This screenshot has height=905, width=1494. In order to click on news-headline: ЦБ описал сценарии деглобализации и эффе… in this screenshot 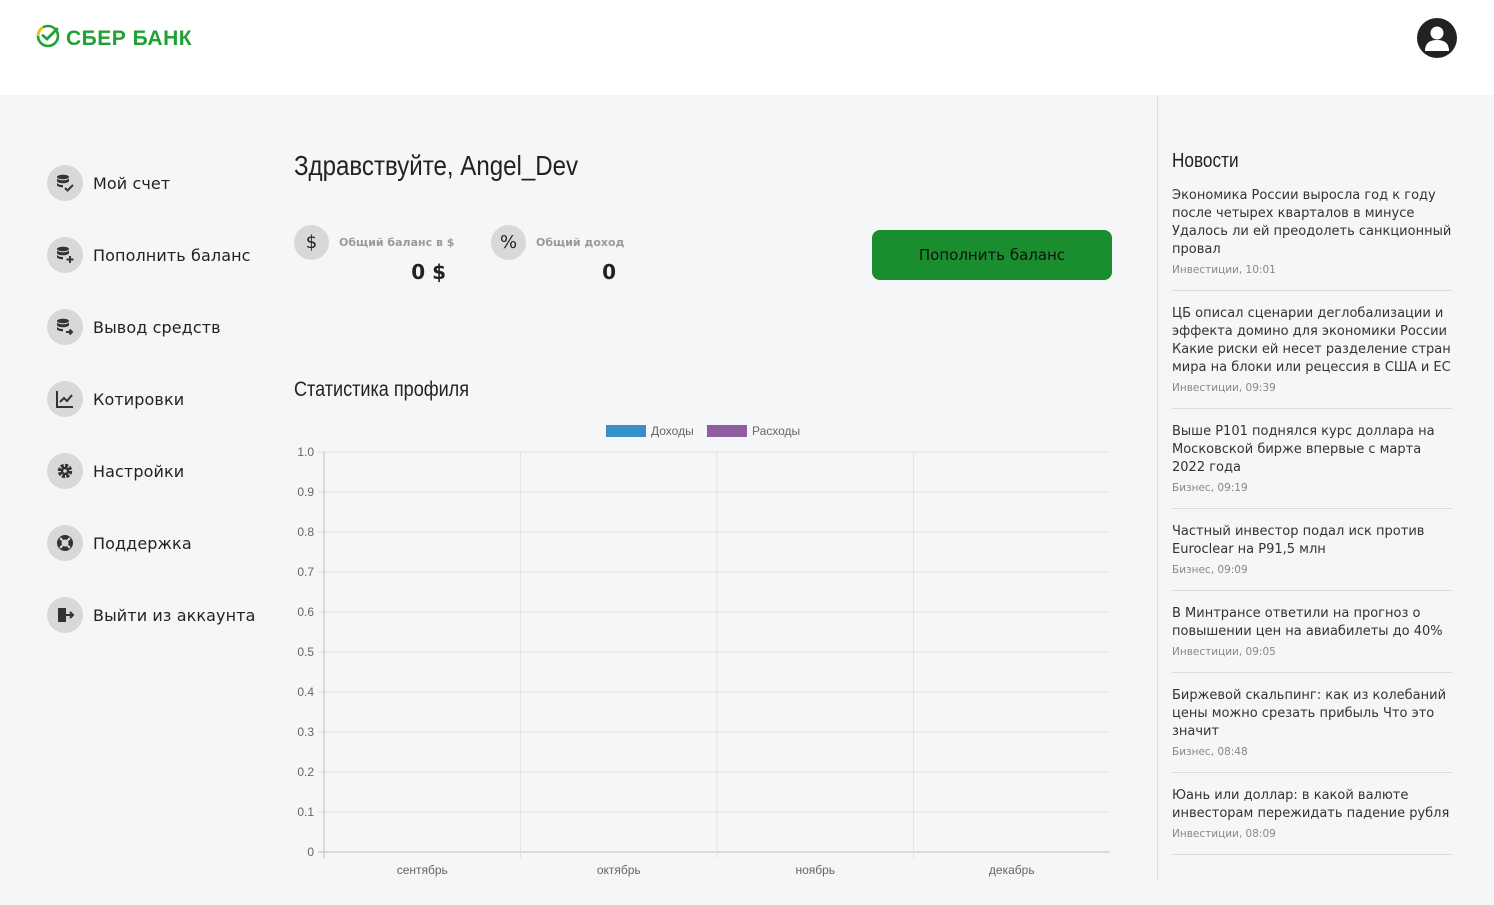, I will do `click(1311, 340)`.